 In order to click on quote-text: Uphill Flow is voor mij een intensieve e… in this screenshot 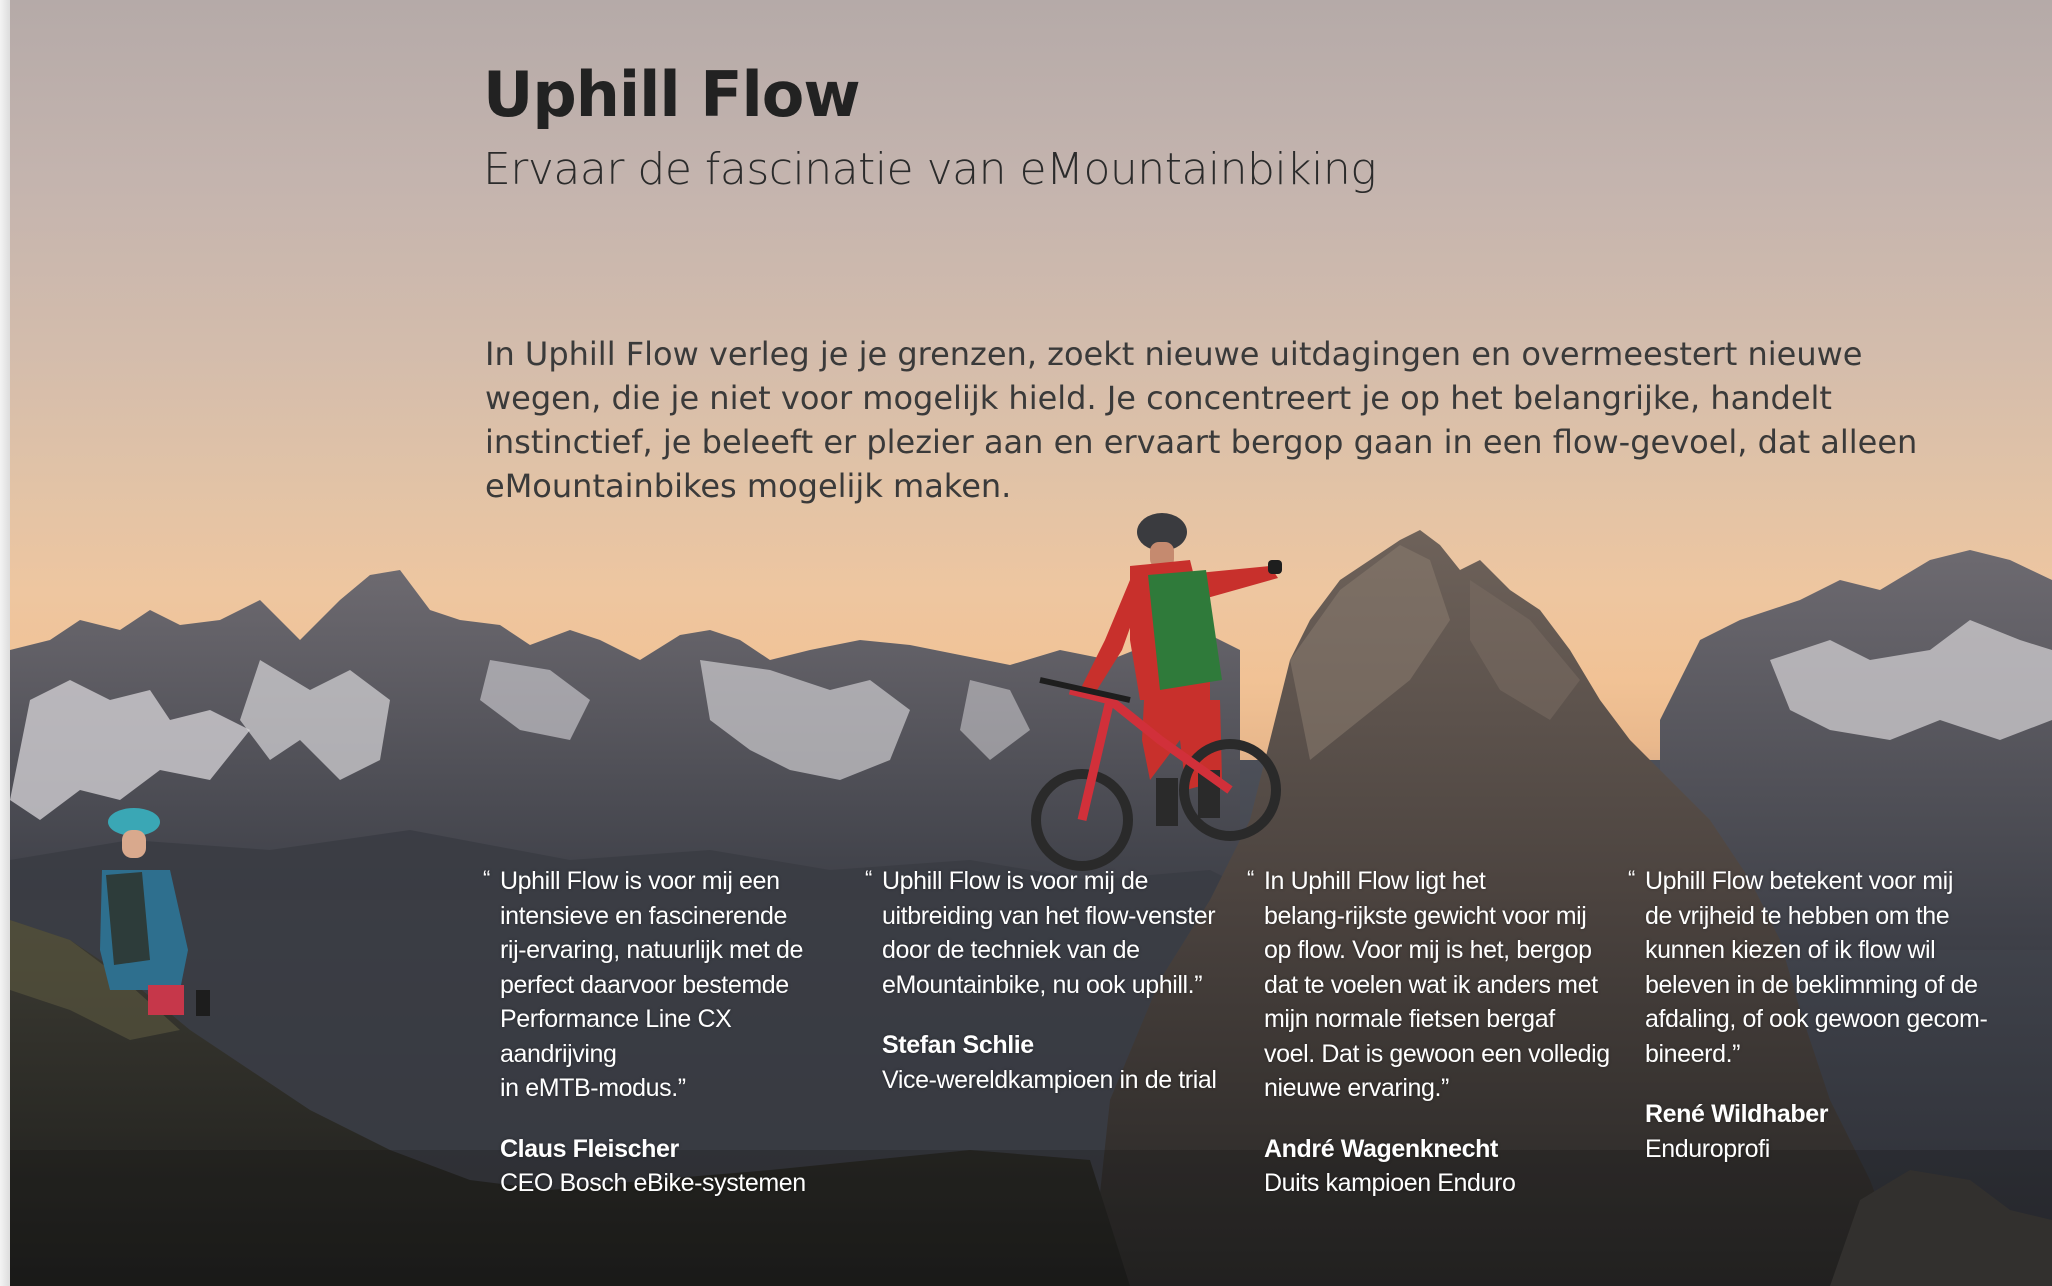, I will do `click(651, 984)`.